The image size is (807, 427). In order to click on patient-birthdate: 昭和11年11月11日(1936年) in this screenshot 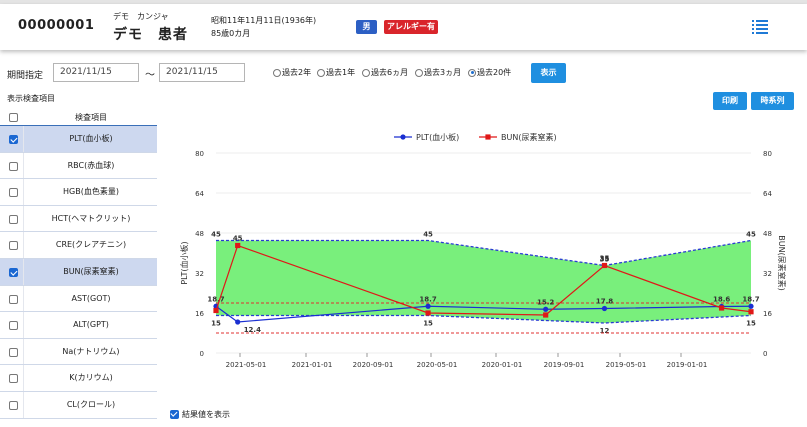, I will do `click(264, 20)`.